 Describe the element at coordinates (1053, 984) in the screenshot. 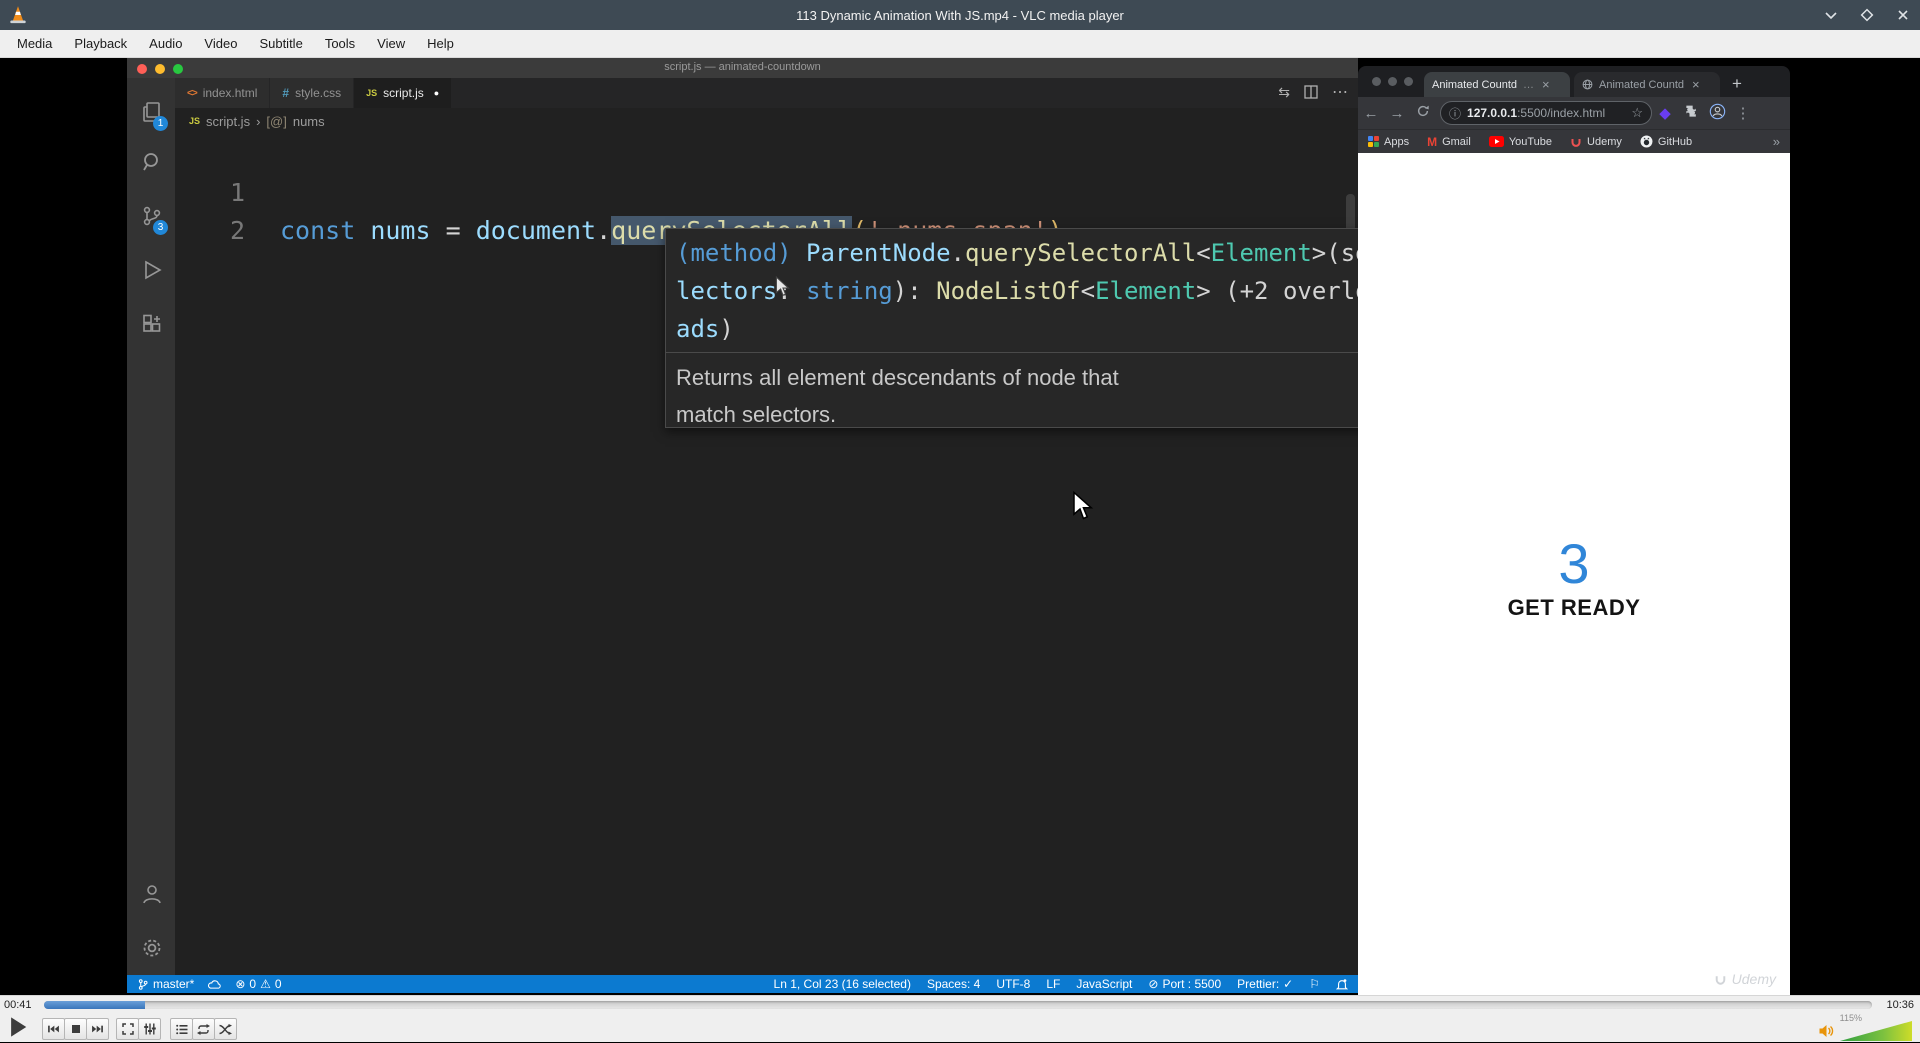

I see `eol-status: LF` at that location.